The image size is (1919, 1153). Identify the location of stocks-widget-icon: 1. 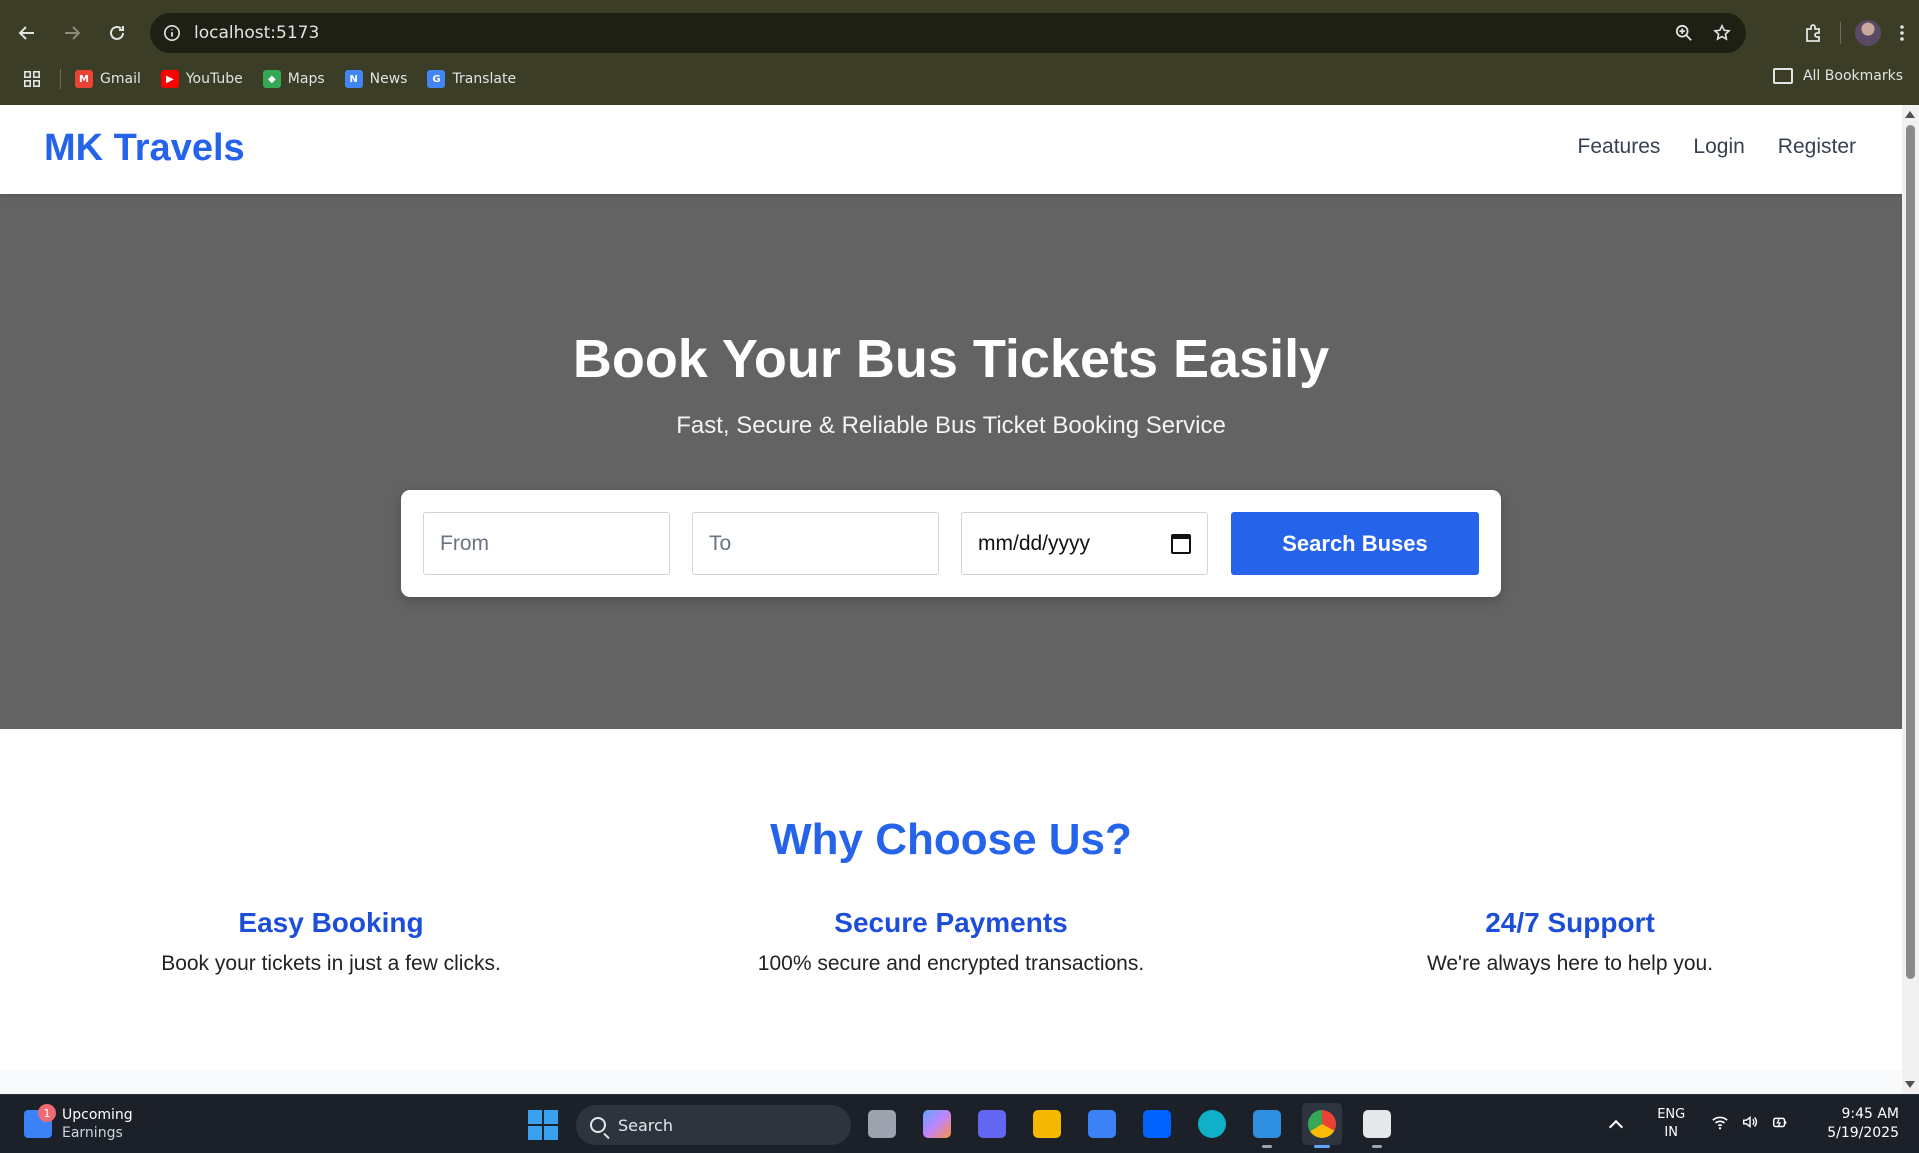
(40, 1121).